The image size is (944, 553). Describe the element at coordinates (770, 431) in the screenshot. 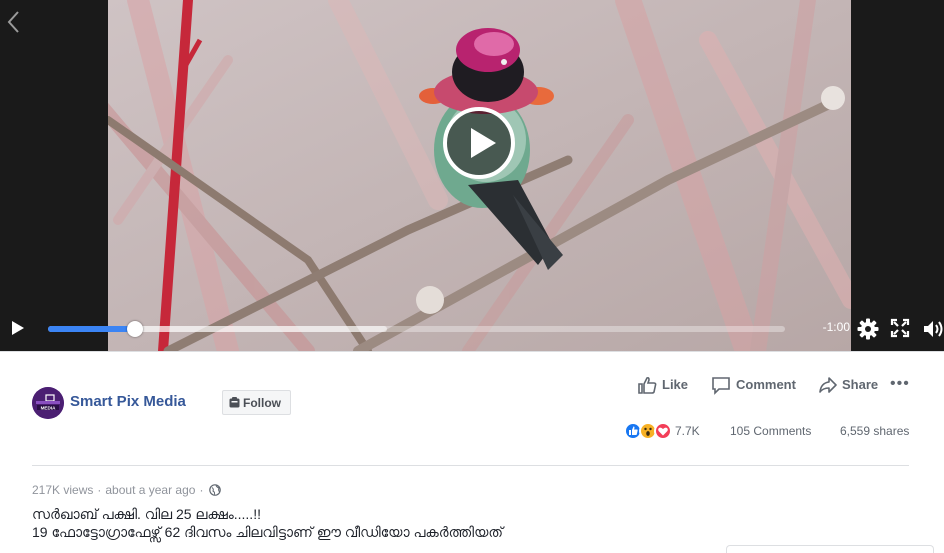

I see `comments-count-link: 105 Comments` at that location.